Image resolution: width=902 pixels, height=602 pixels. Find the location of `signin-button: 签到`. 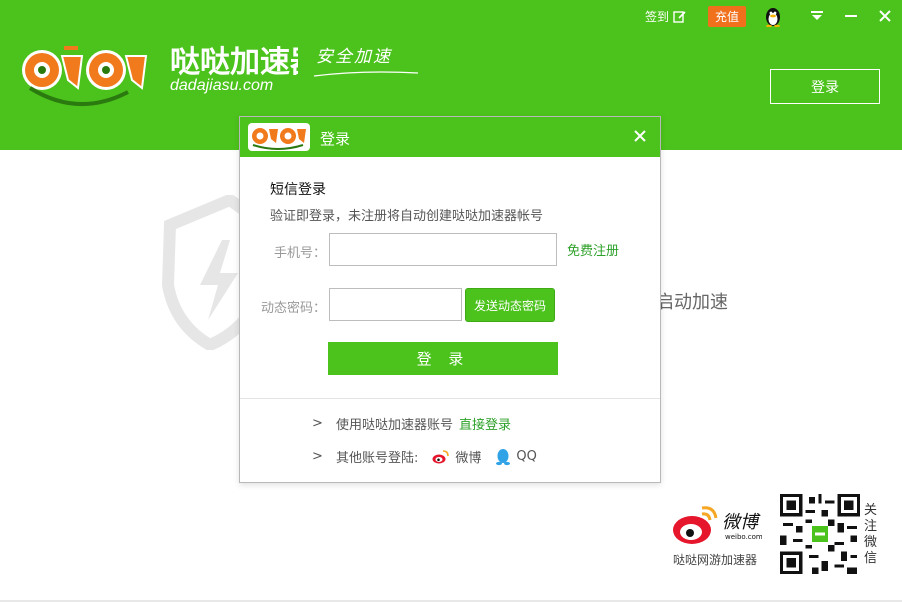

signin-button: 签到 is located at coordinates (665, 16).